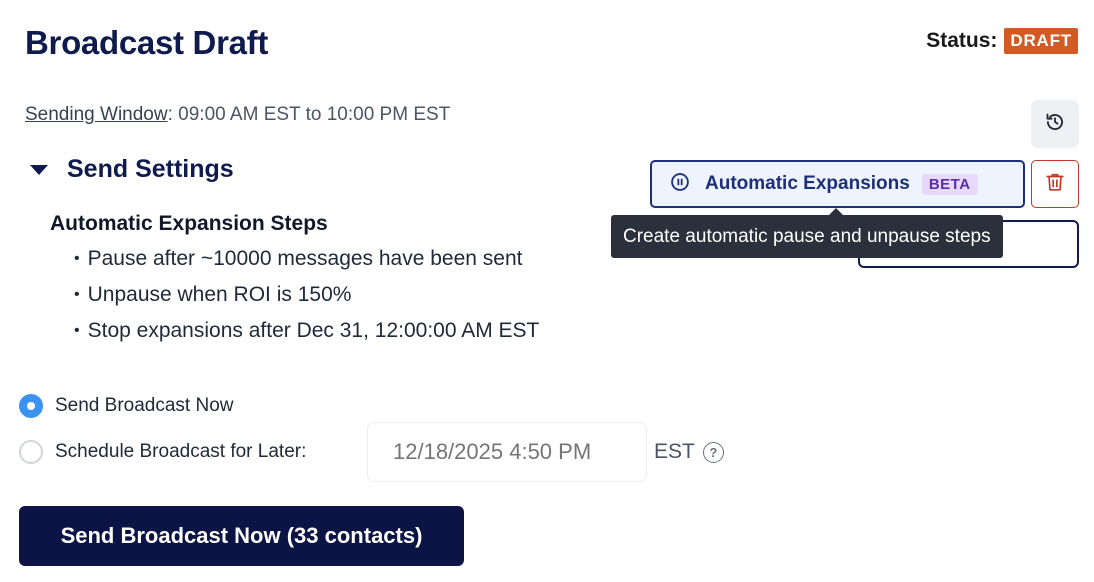  Describe the element at coordinates (144, 406) in the screenshot. I see `send-now-label: Send Broadcast Now` at that location.